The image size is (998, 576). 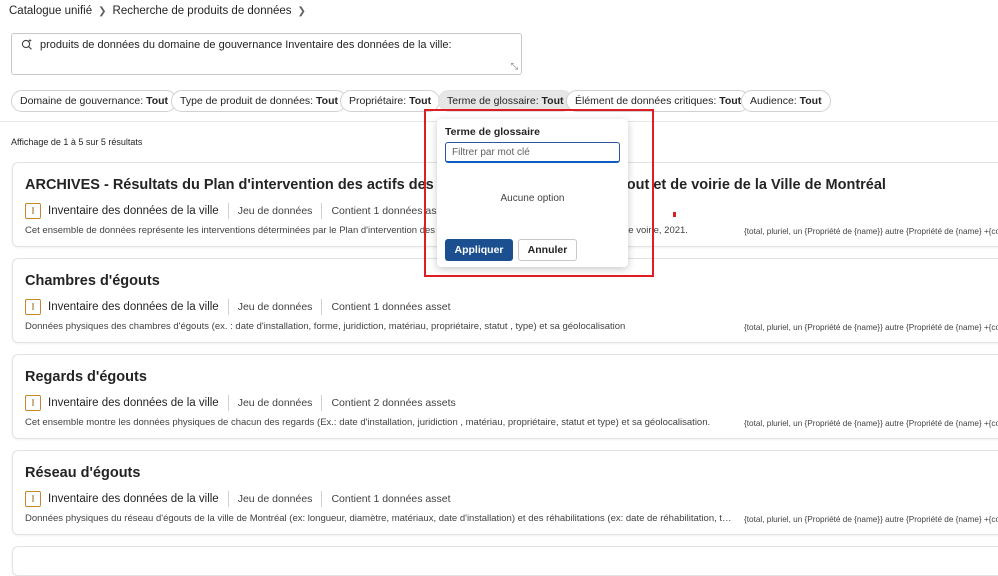 I want to click on no-options-text: Aucune option, so click(x=532, y=198).